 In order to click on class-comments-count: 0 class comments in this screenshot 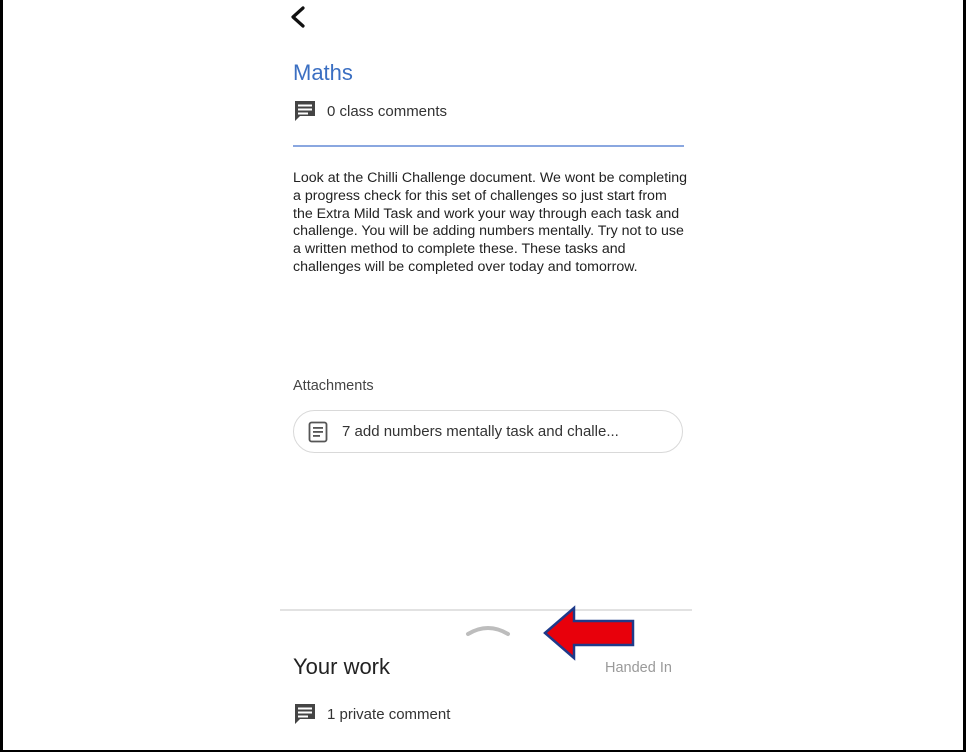, I will do `click(387, 111)`.